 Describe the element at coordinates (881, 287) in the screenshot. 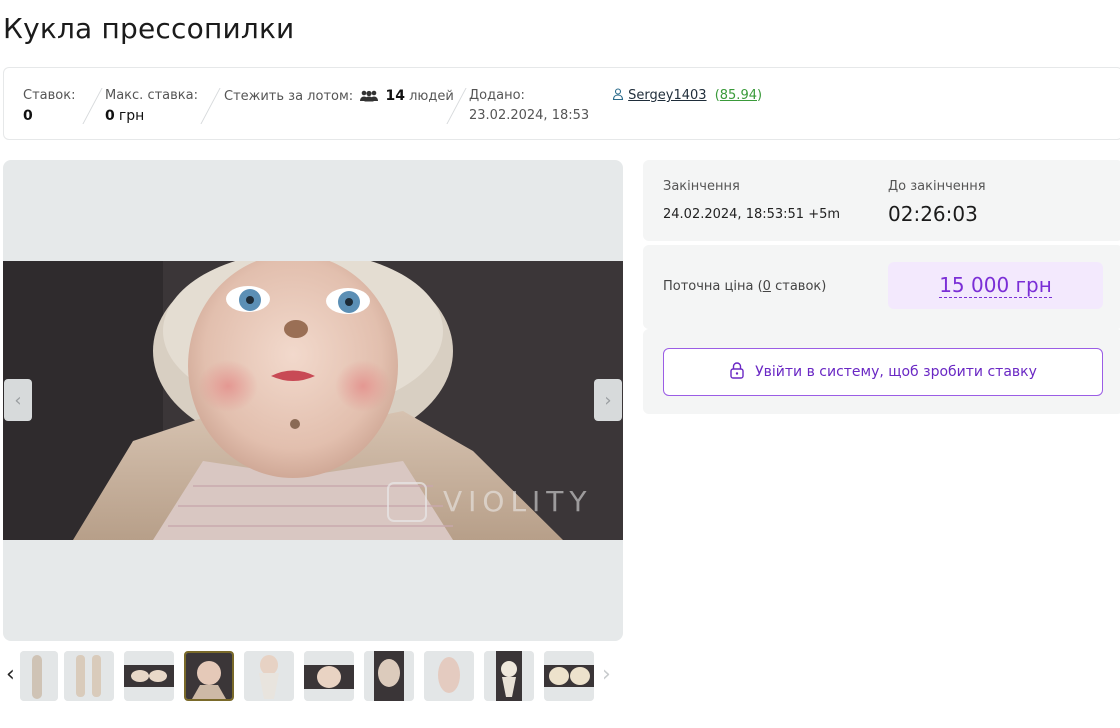

I see `current-price-panel: Поточна ціна (0 ставок) 15 000 грн` at that location.